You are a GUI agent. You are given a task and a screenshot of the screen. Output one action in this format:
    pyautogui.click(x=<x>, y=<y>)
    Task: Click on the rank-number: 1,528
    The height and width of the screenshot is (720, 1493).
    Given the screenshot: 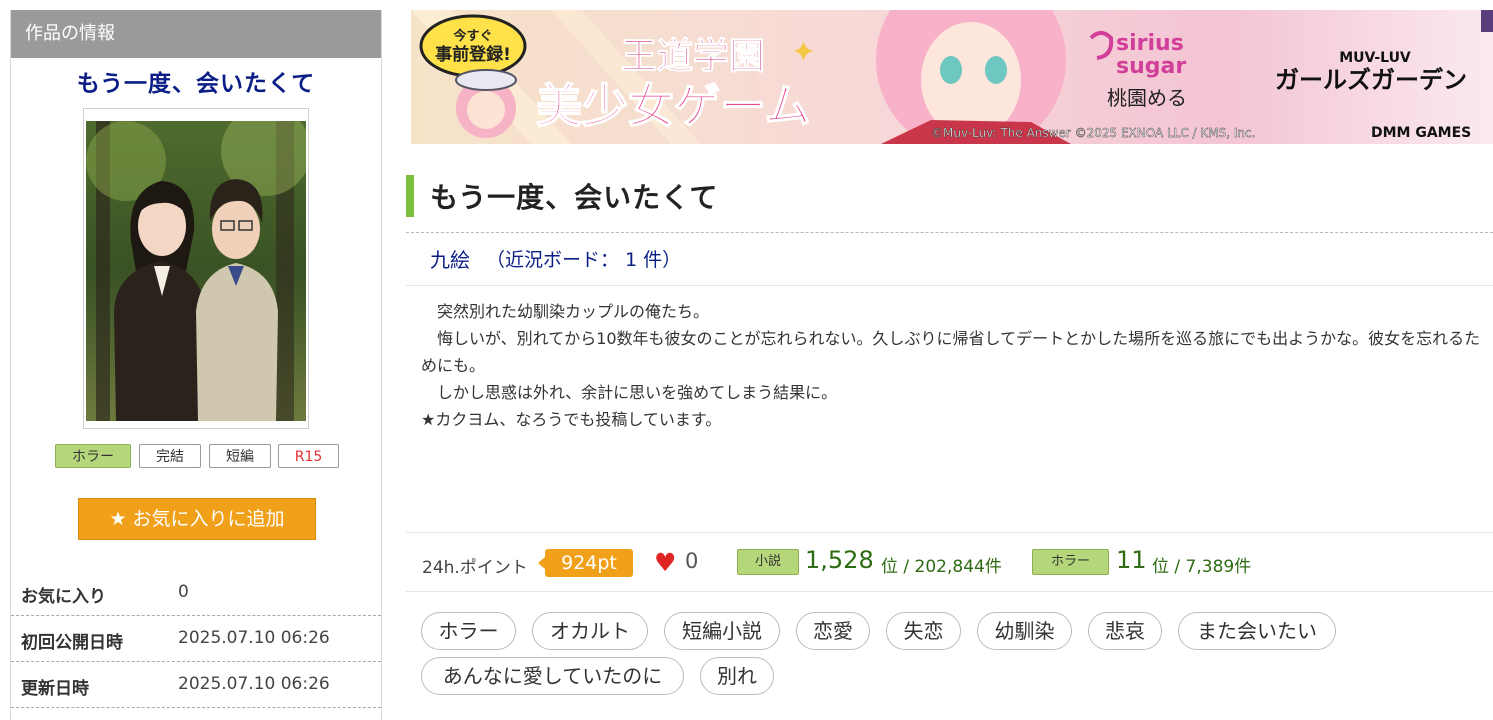 What is the action you would take?
    pyautogui.click(x=839, y=560)
    